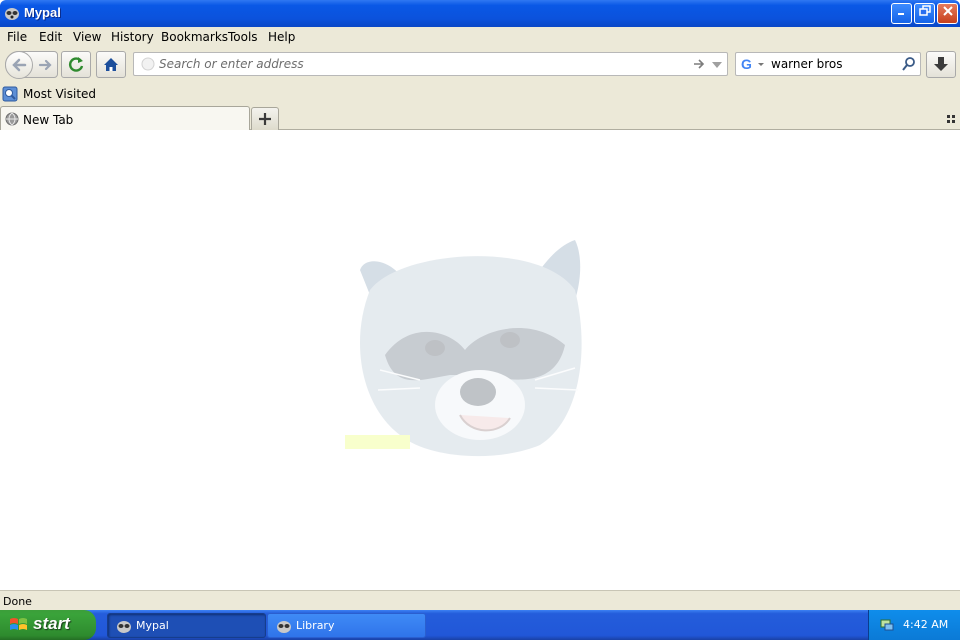  I want to click on restore-button, so click(924, 13).